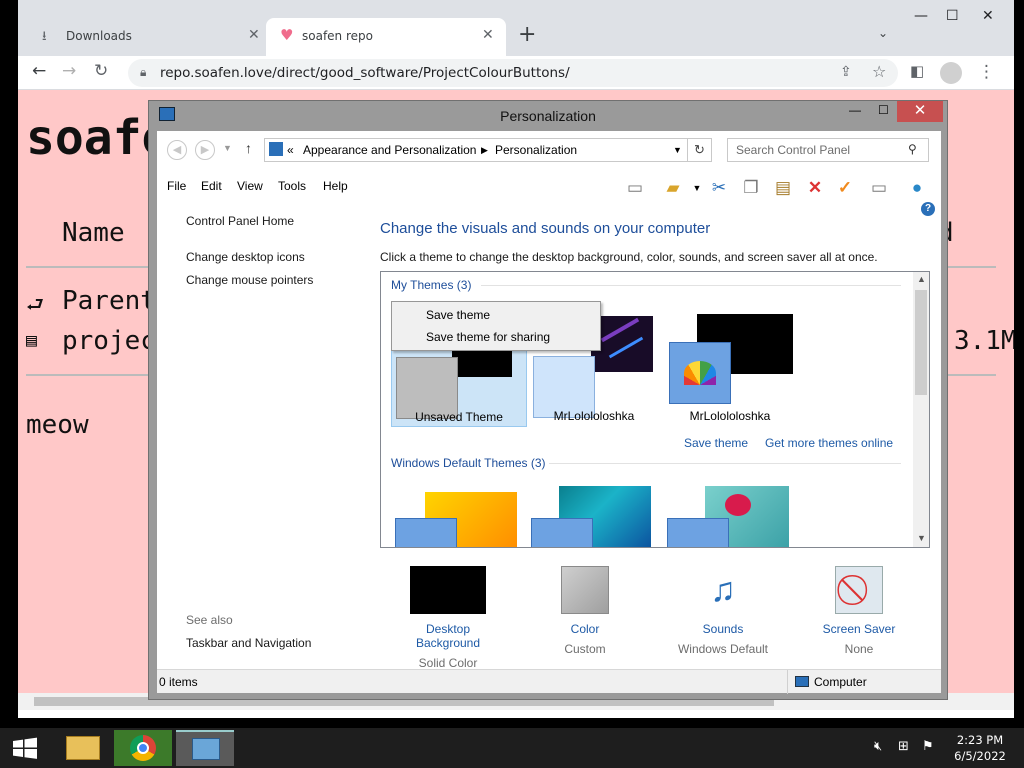  I want to click on dropdown-icon: ▼, so click(697, 188).